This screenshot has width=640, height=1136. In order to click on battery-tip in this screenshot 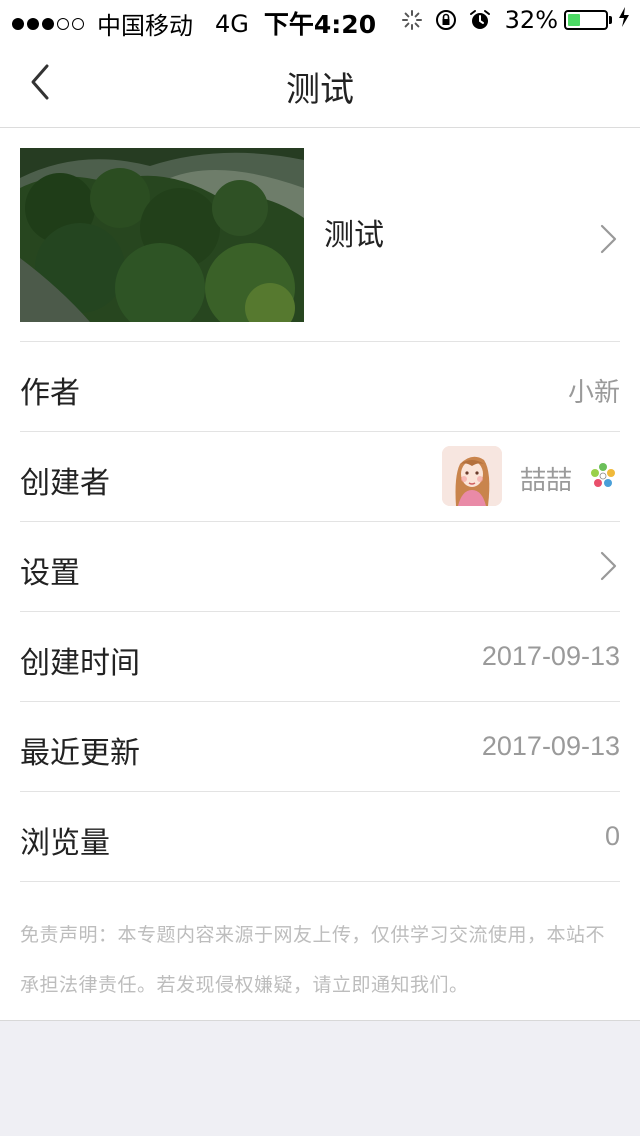, I will do `click(610, 20)`.